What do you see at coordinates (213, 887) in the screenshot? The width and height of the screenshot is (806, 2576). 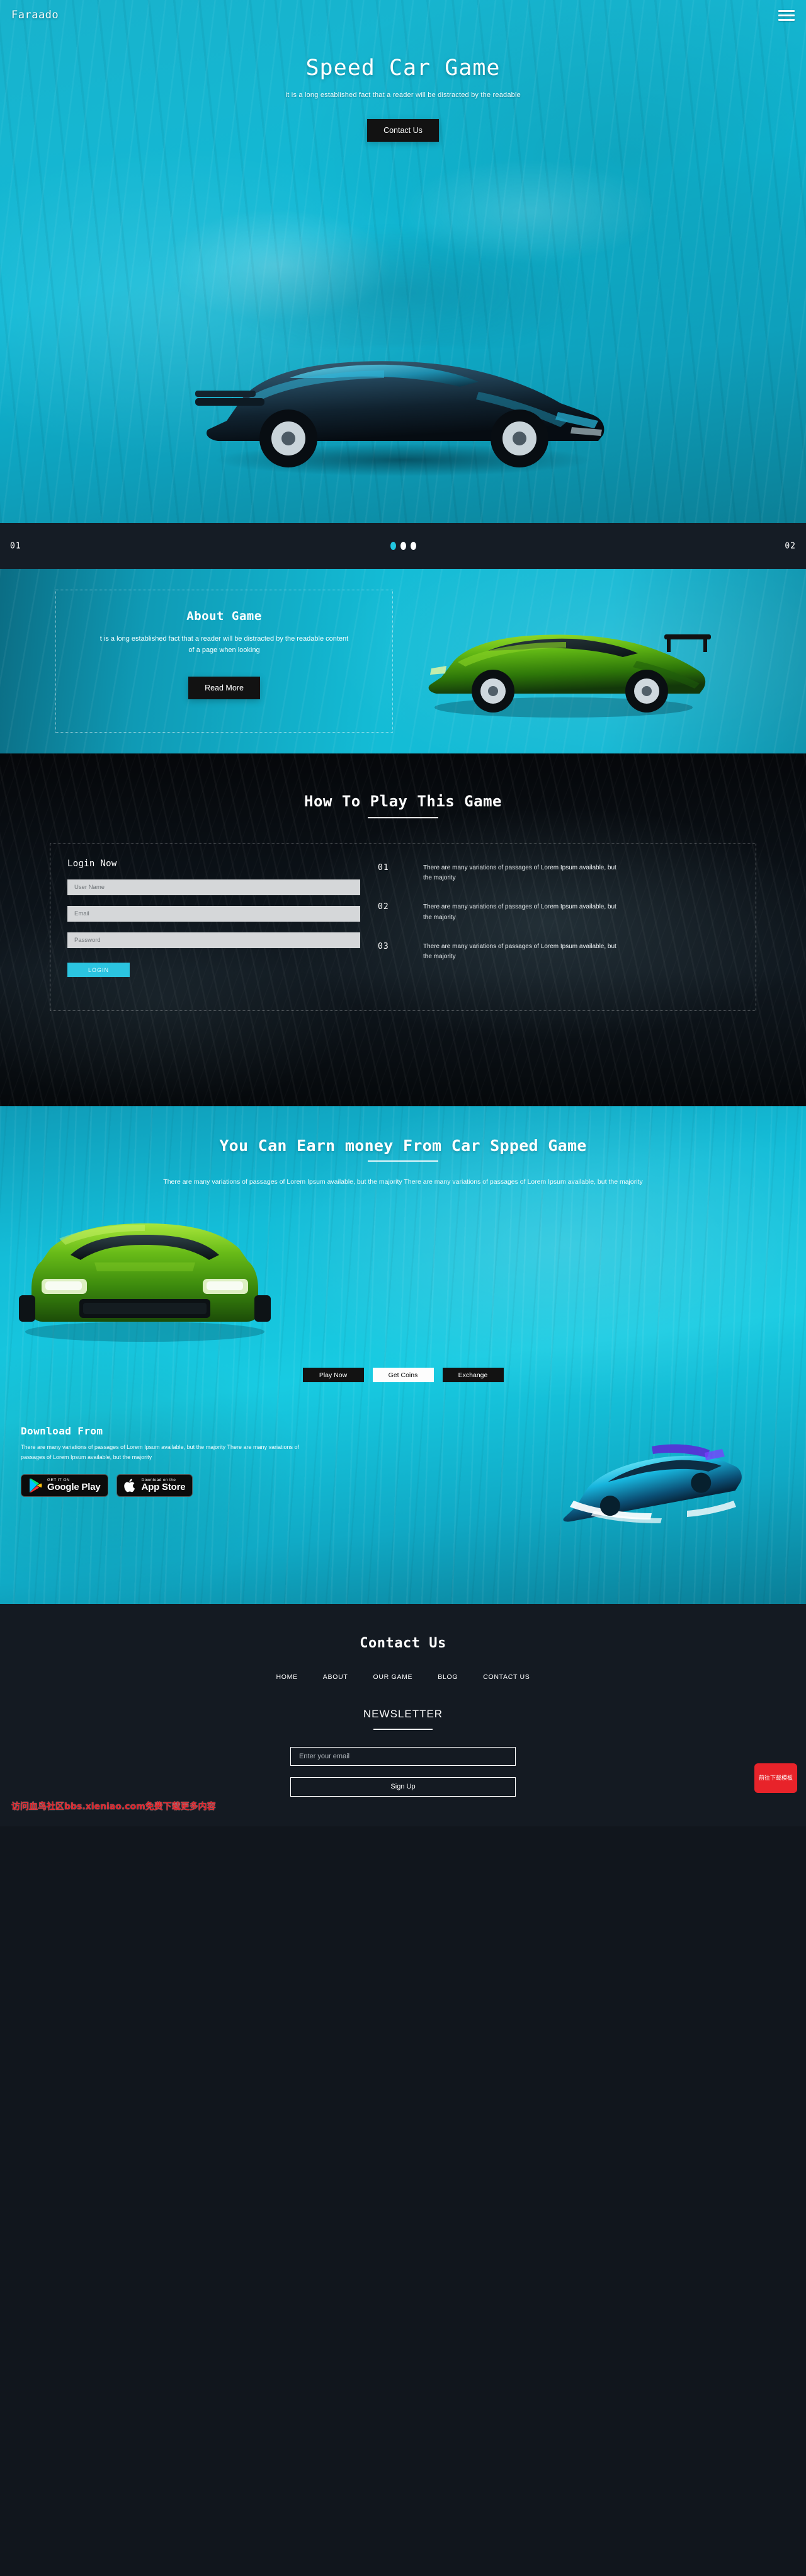 I see `username-input: User Name` at bounding box center [213, 887].